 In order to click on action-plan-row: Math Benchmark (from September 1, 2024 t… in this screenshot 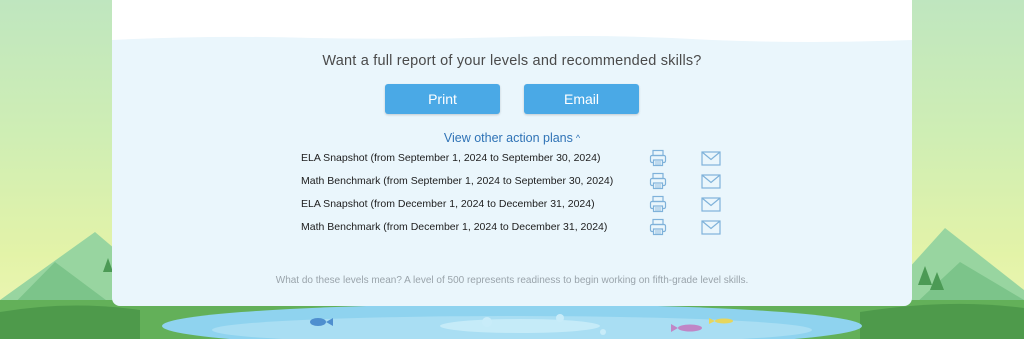, I will do `click(516, 182)`.